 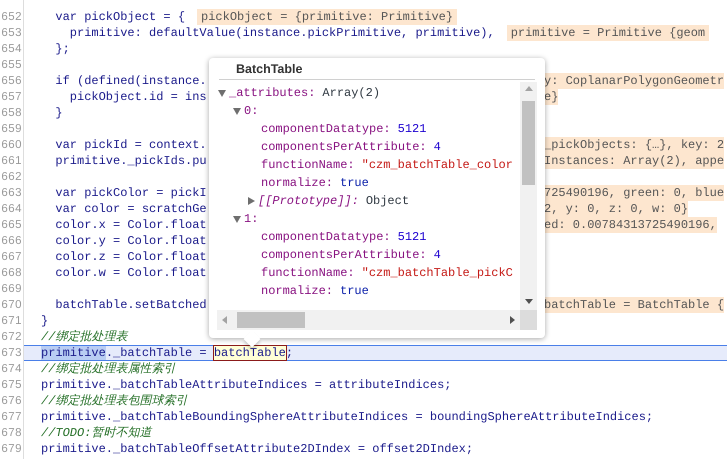 What do you see at coordinates (130, 209) in the screenshot?
I see `code-line: var color = scratchGe` at bounding box center [130, 209].